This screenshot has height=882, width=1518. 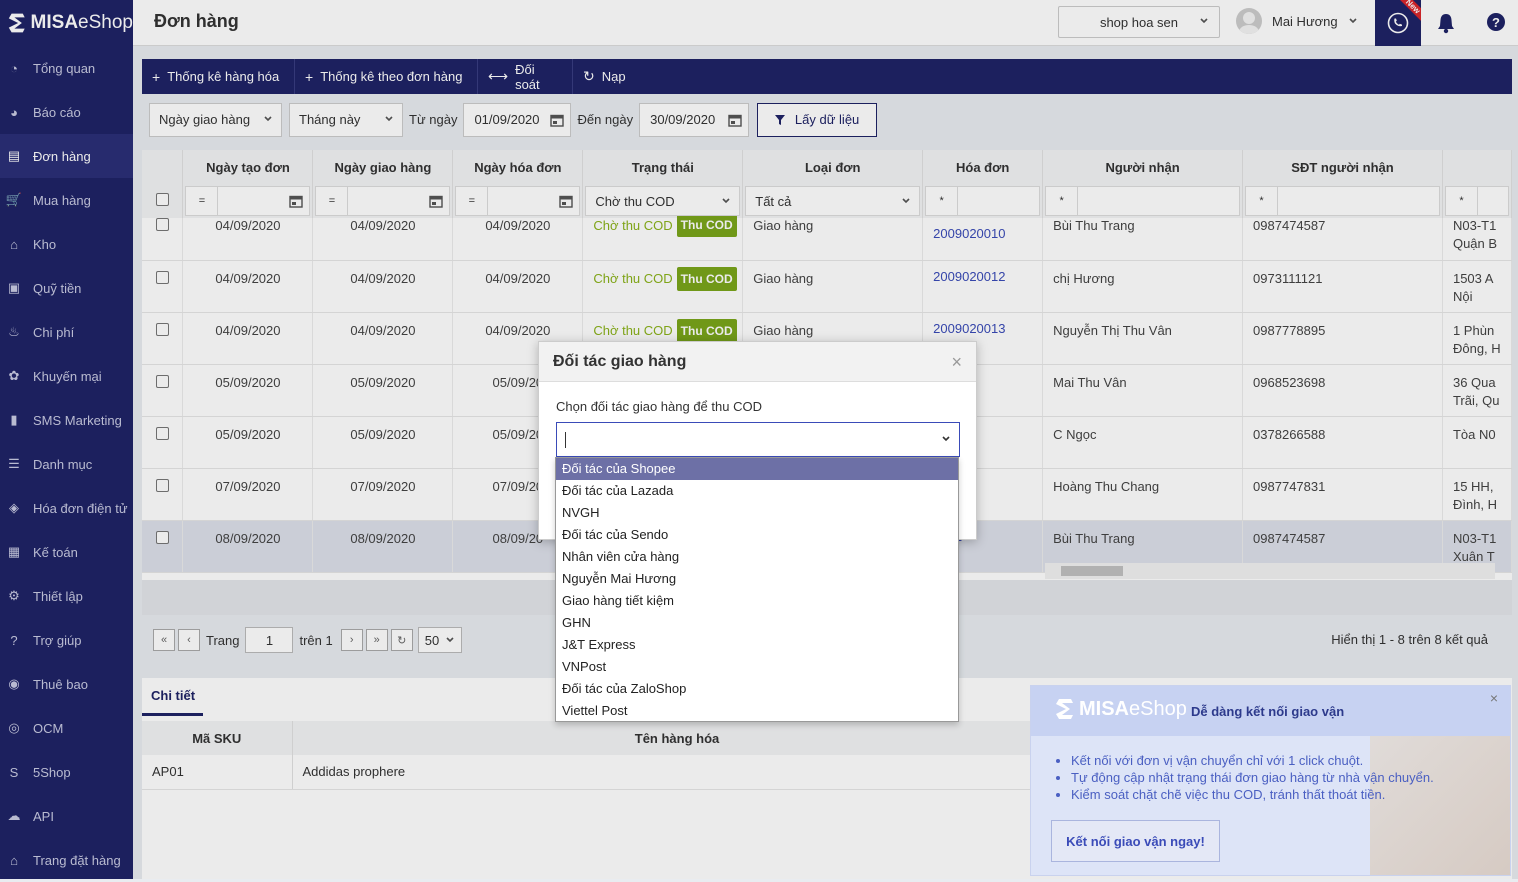 What do you see at coordinates (983, 201) in the screenshot?
I see `invoice-filter-input: *` at bounding box center [983, 201].